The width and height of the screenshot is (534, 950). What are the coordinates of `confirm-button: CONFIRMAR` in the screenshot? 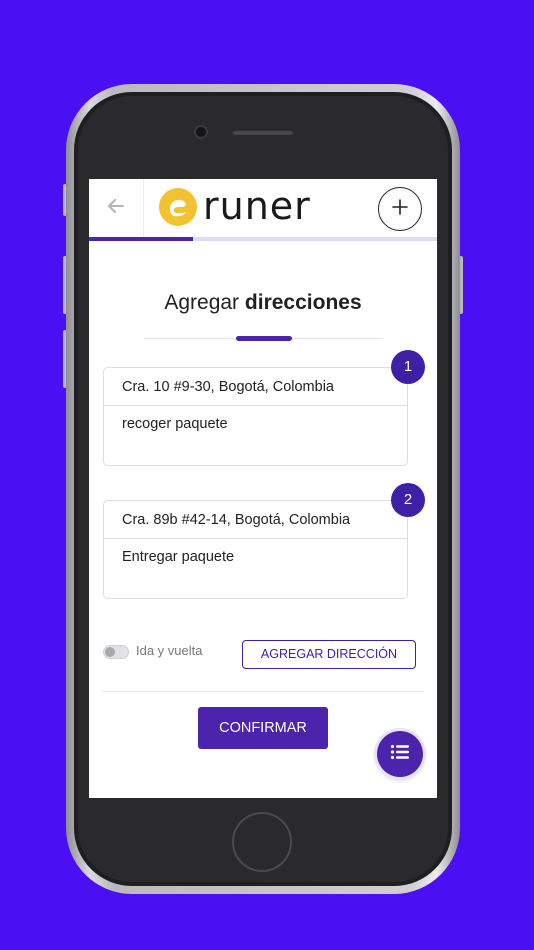 It's located at (263, 728).